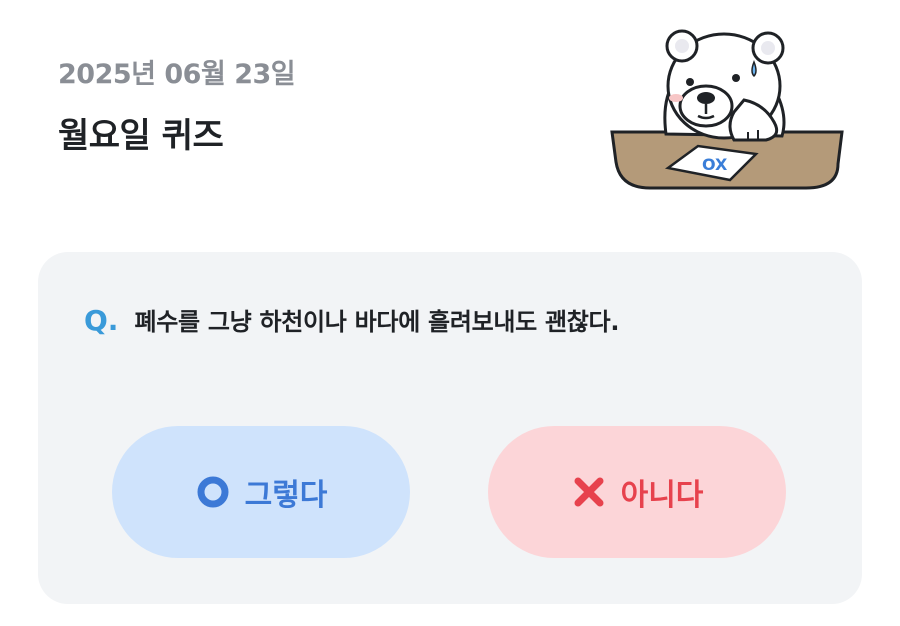  I want to click on answer-no-button: 아니다, so click(637, 492).